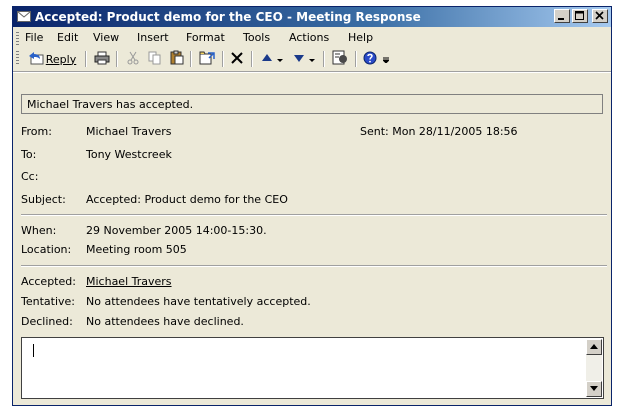  Describe the element at coordinates (594, 347) in the screenshot. I see `scroll-up-button` at that location.